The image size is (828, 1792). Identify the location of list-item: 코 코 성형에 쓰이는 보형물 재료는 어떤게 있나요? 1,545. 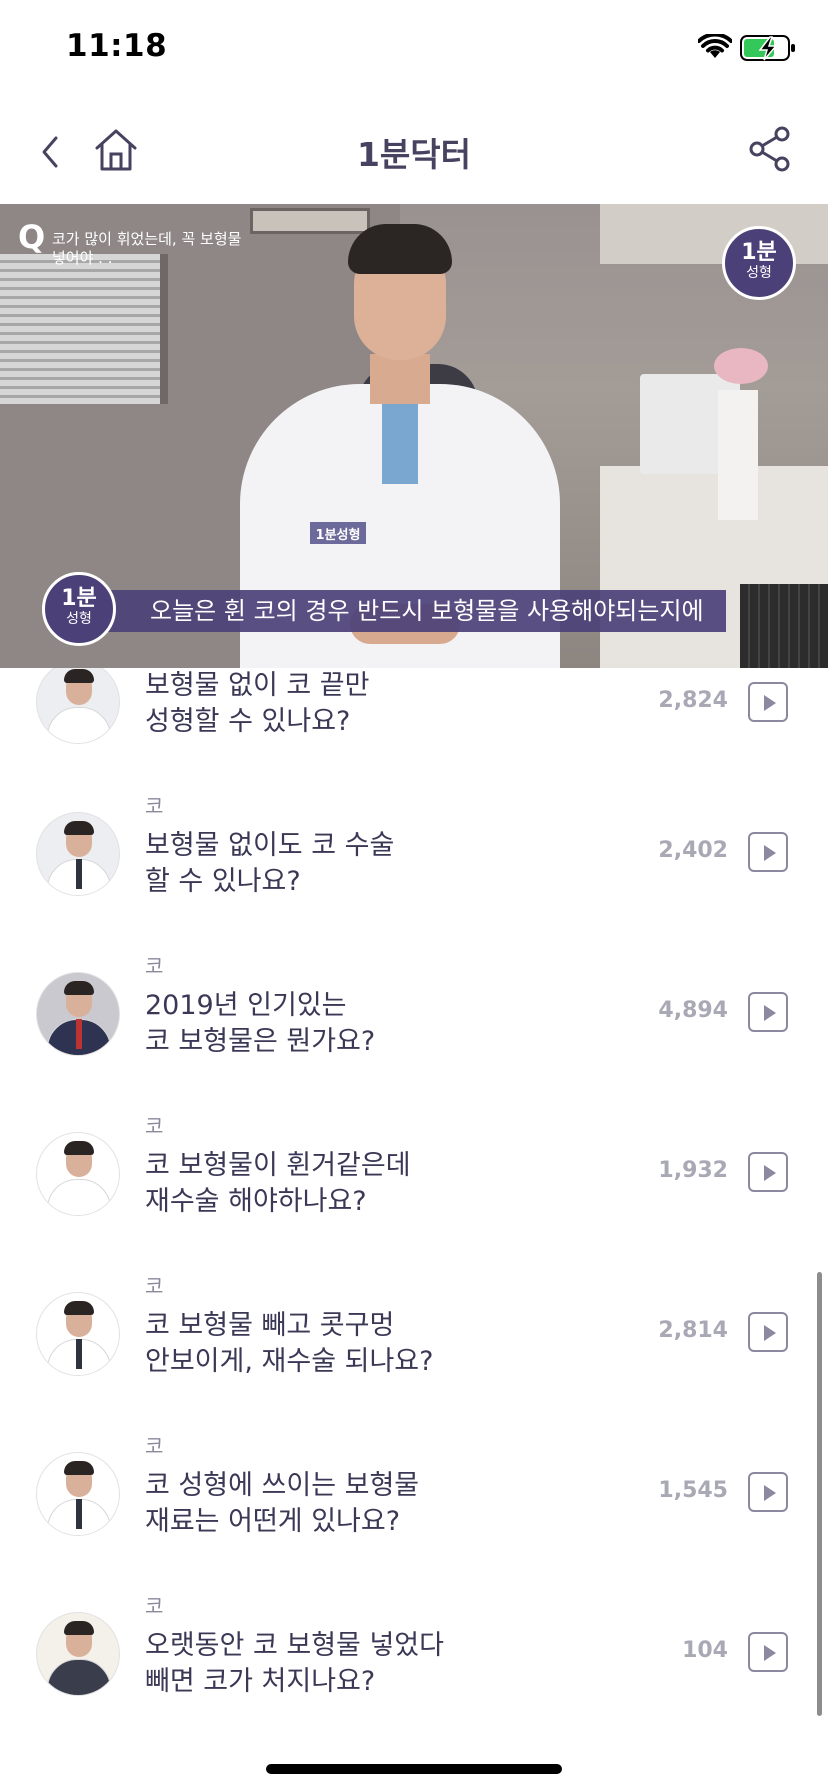
(414, 1488).